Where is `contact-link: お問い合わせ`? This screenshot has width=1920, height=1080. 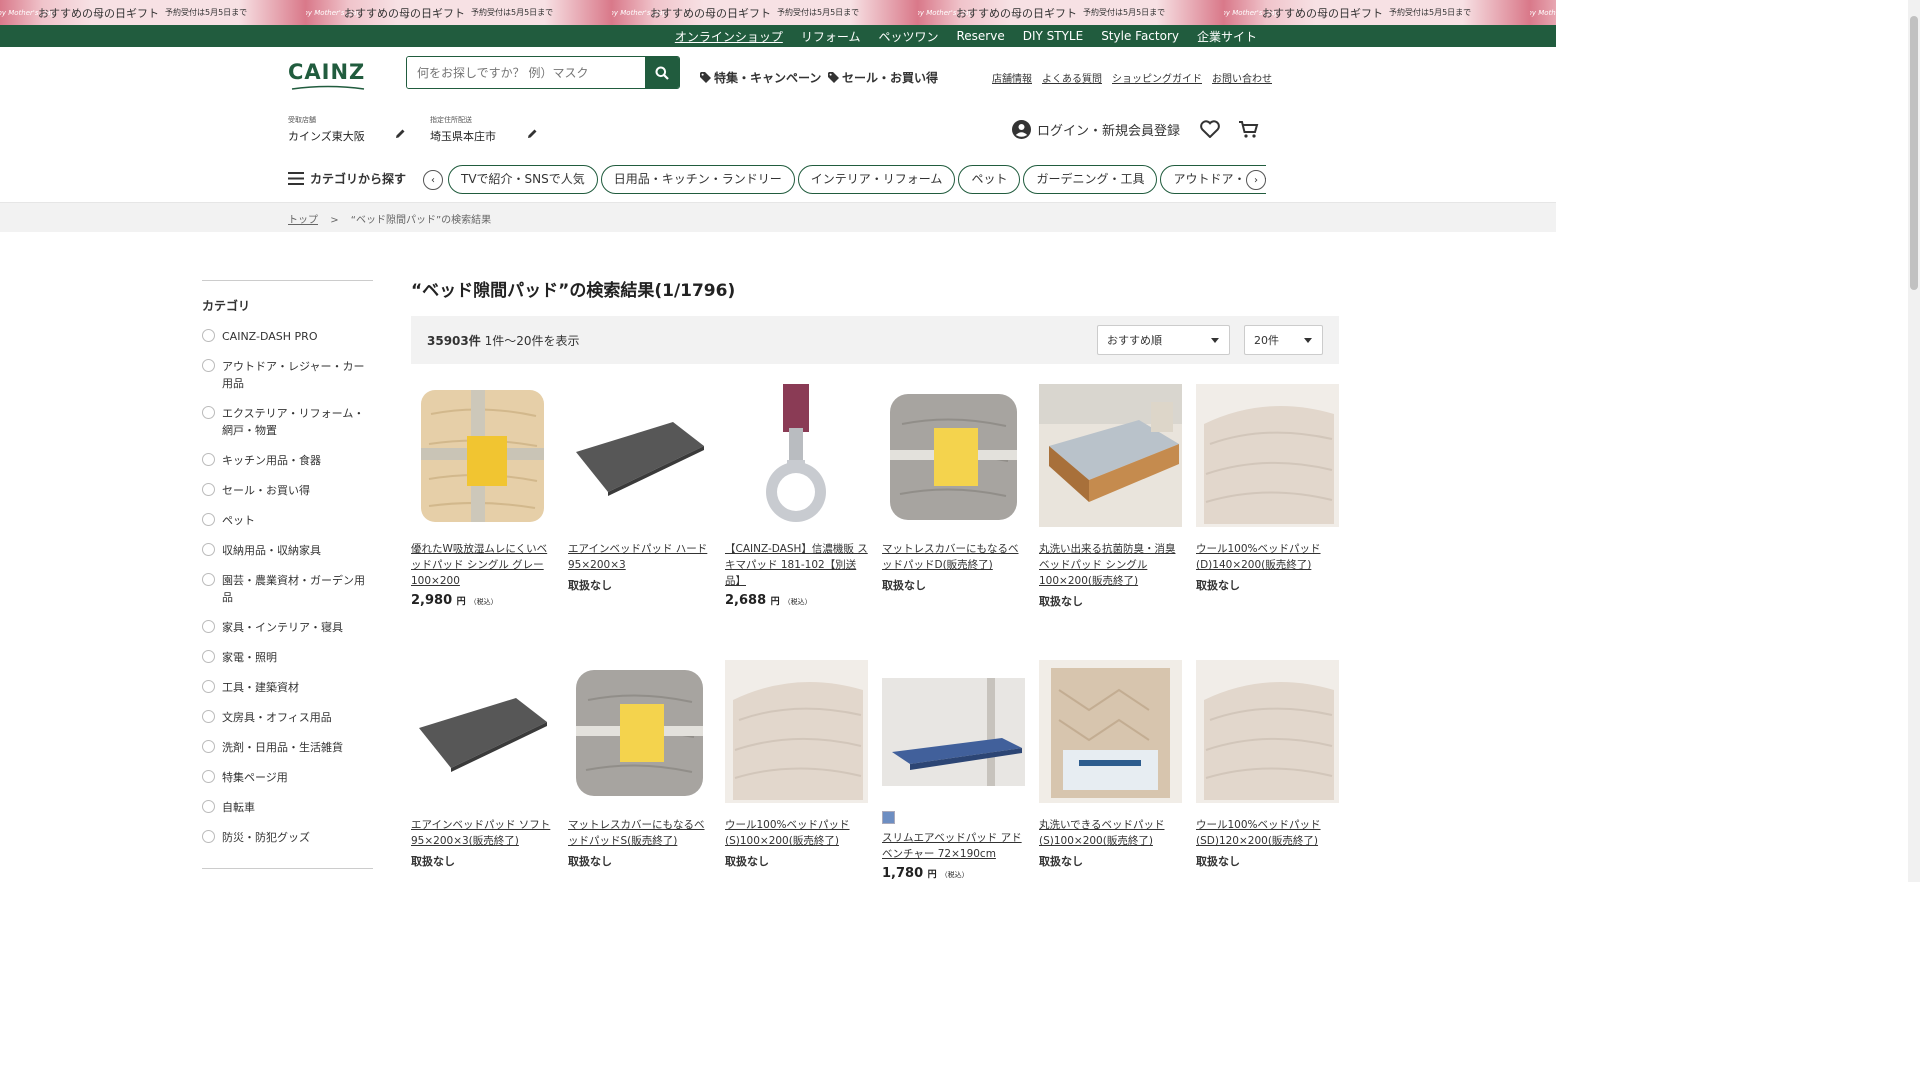
contact-link: お問い合わせ is located at coordinates (1242, 77).